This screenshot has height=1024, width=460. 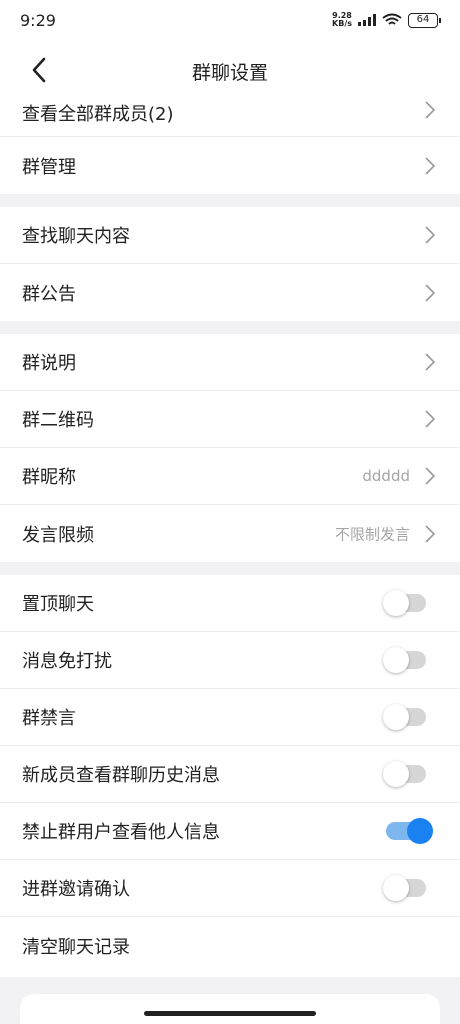 I want to click on row-clear-history: 清空聊天记录, so click(x=230, y=945).